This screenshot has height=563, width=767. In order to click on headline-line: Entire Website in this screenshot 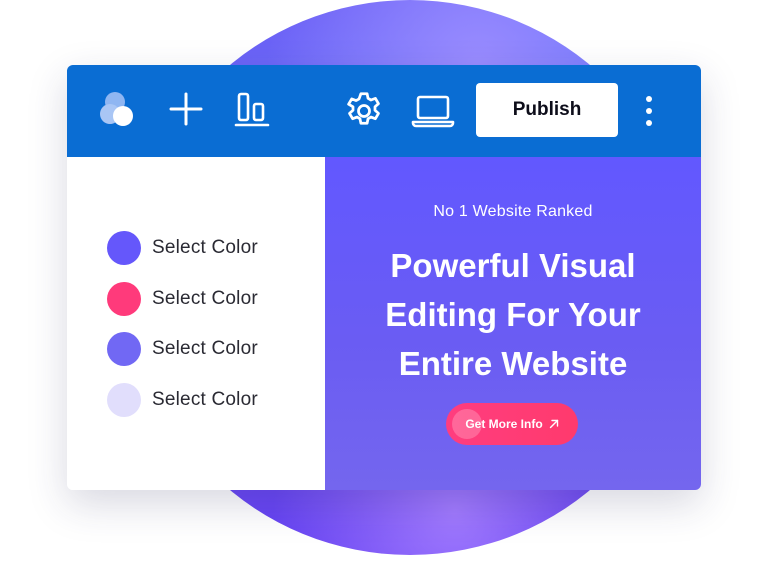, I will do `click(513, 363)`.